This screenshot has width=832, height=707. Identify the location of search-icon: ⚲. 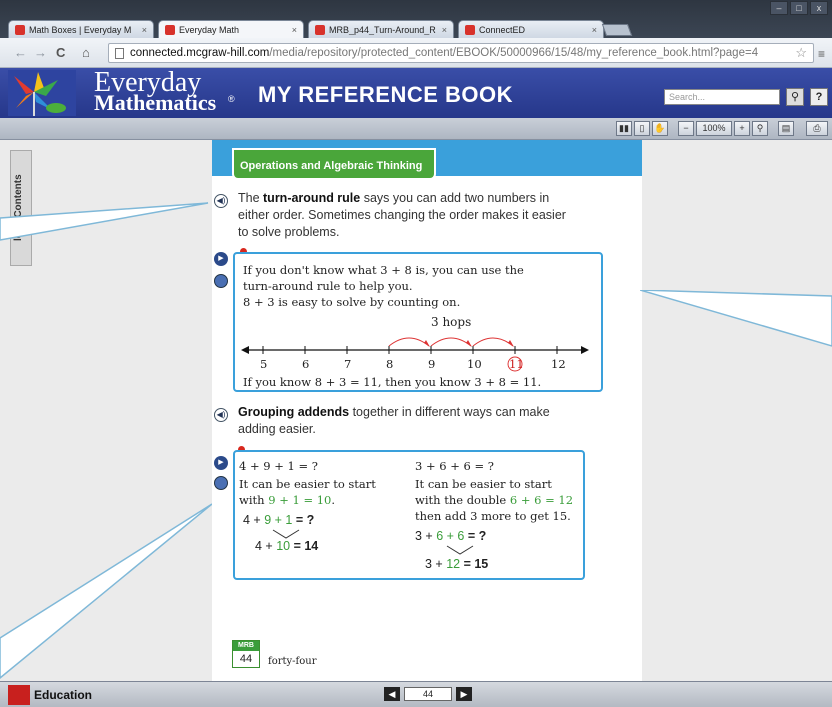
(795, 97).